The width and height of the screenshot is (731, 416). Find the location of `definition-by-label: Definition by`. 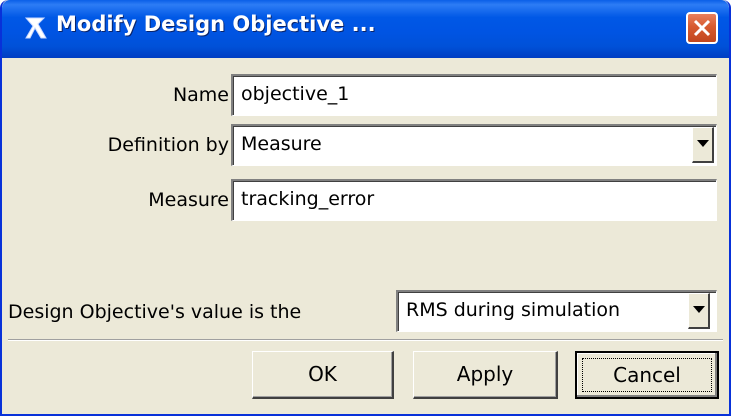

definition-by-label: Definition by is located at coordinates (168, 145).